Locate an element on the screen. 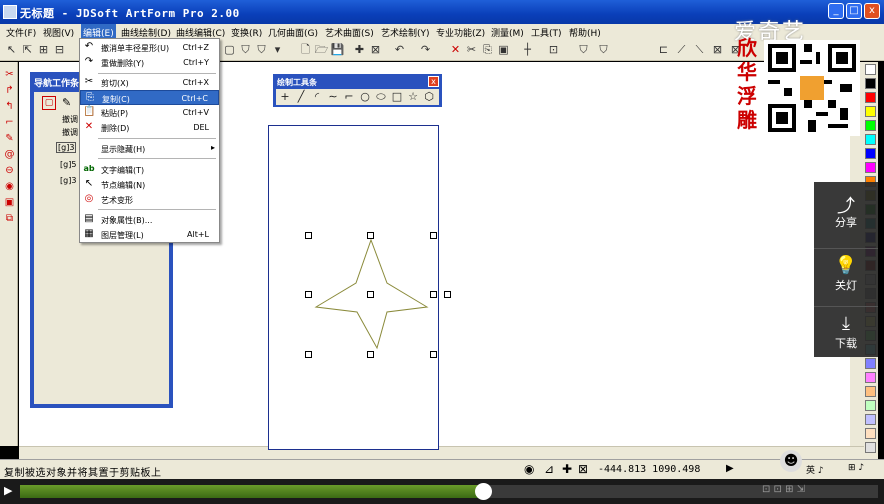 This screenshot has height=504, width=884. menu-item-layer-manage: ▦ 图层管理(L) Alt+L is located at coordinates (149, 234).